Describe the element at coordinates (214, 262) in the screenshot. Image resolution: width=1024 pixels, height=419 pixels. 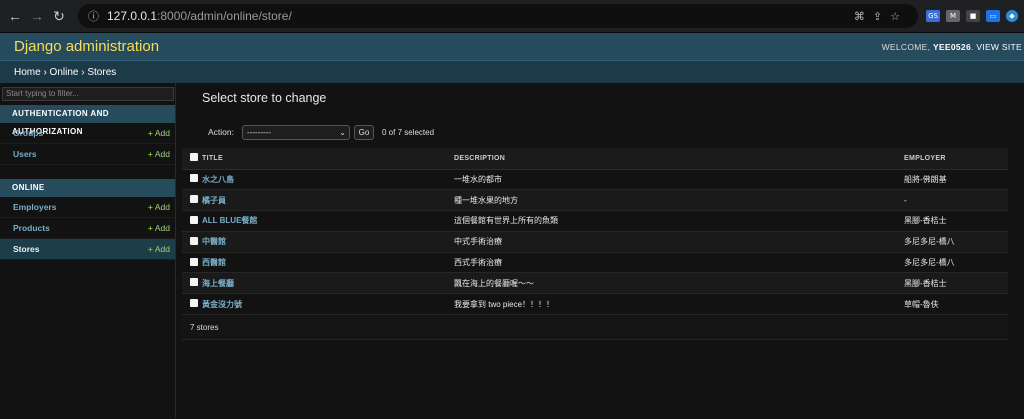
I see `store-title-link: 西醫館` at that location.